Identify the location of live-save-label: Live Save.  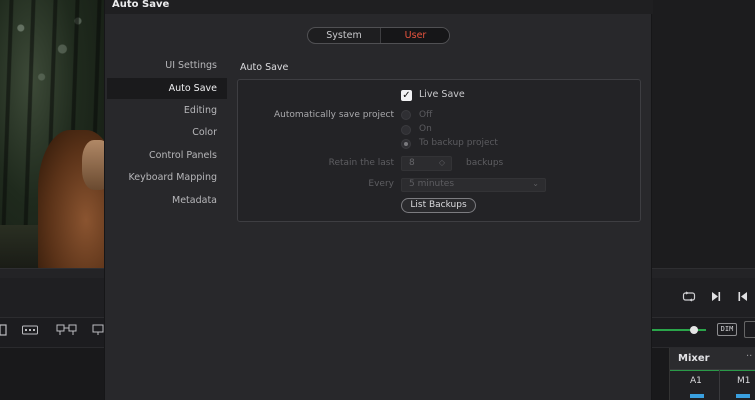
(442, 94).